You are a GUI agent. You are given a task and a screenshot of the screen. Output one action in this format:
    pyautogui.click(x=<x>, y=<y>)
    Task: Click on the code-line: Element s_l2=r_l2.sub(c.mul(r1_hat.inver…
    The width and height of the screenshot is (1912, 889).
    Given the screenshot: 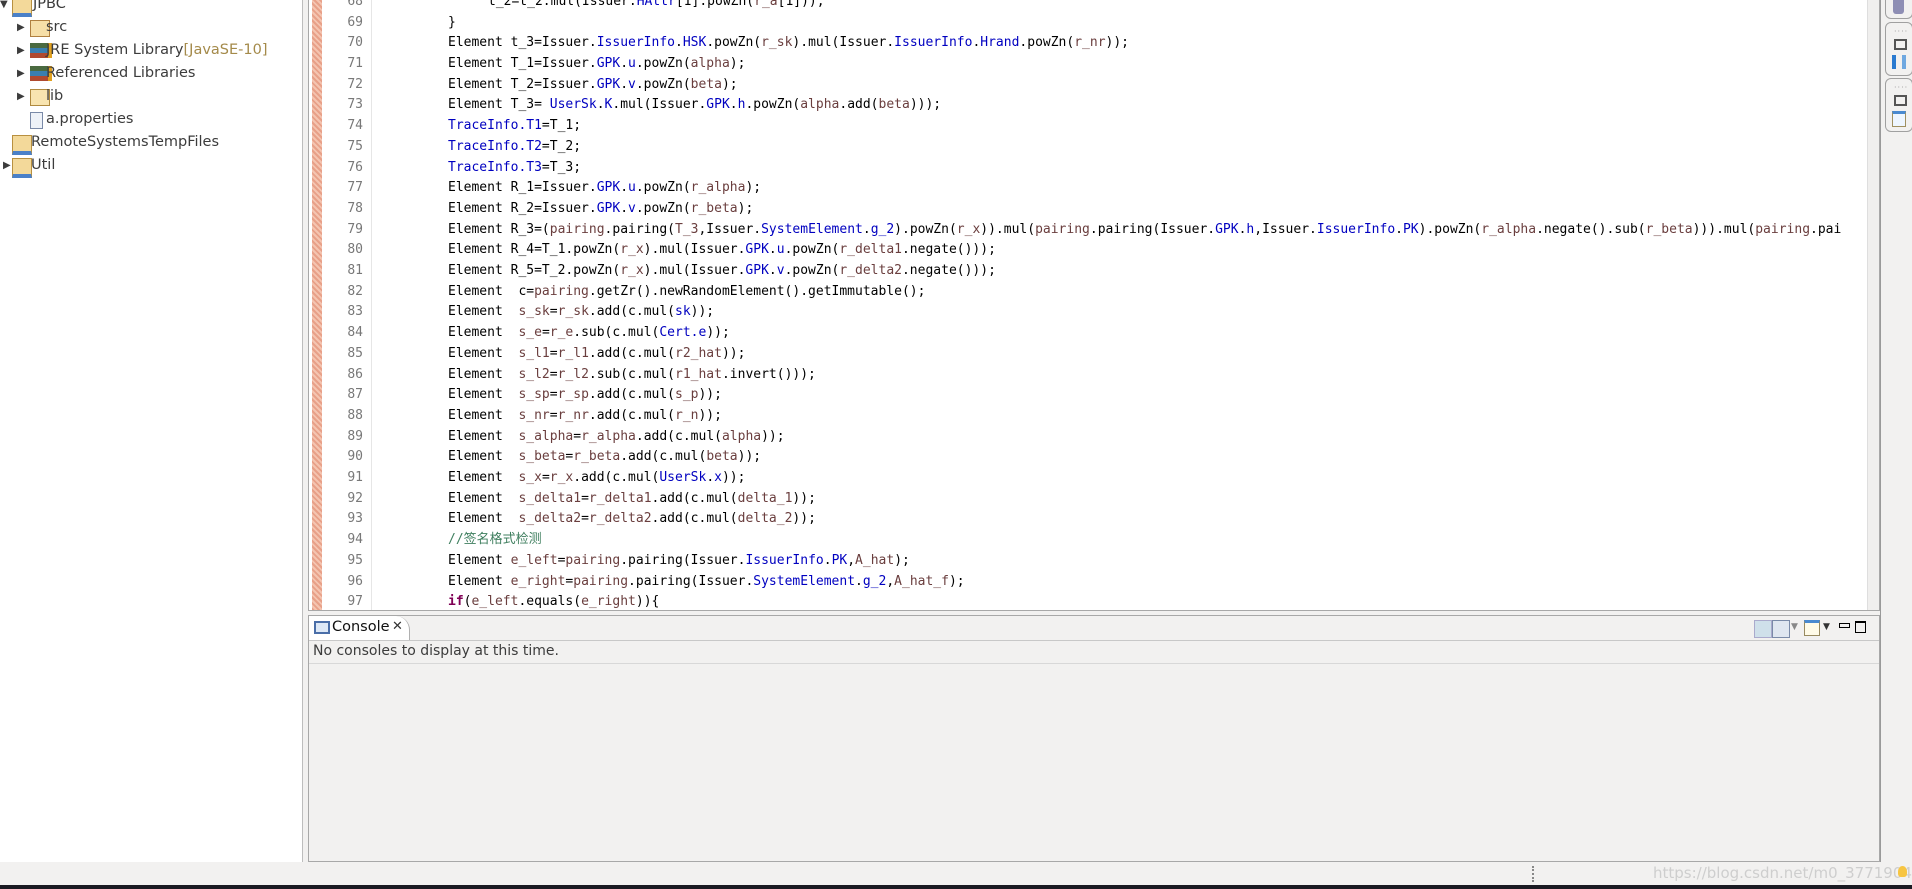 What is the action you would take?
    pyautogui.click(x=632, y=375)
    